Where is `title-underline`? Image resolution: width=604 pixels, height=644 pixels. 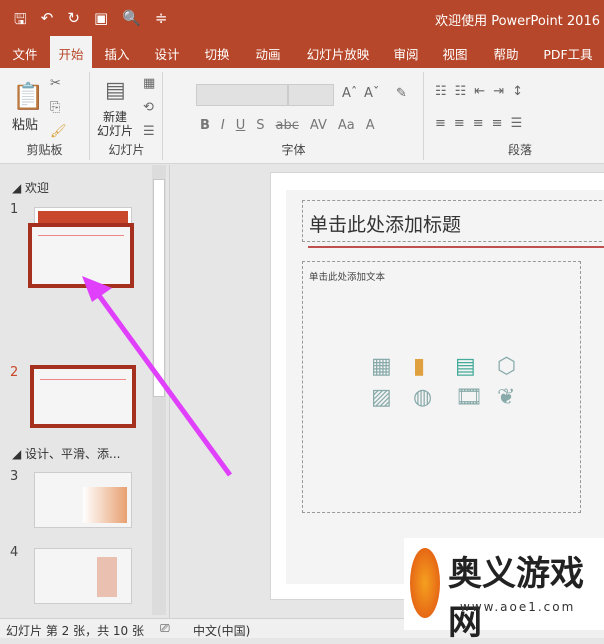 title-underline is located at coordinates (456, 247).